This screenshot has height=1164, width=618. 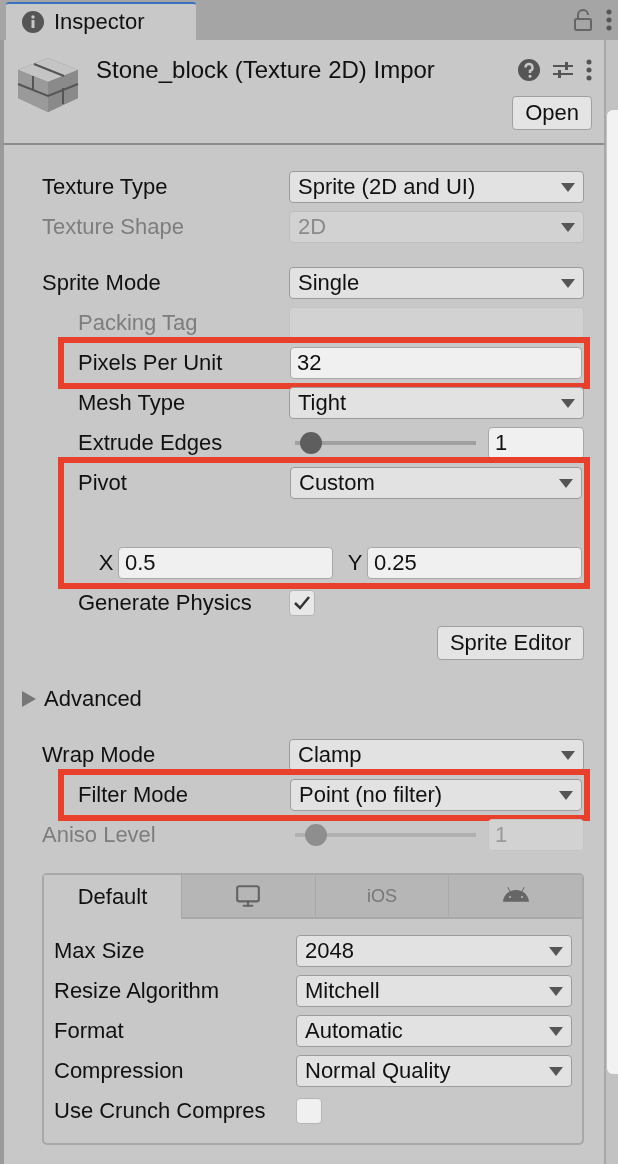 What do you see at coordinates (436, 795) in the screenshot?
I see `dropdown: Point (no filter)` at bounding box center [436, 795].